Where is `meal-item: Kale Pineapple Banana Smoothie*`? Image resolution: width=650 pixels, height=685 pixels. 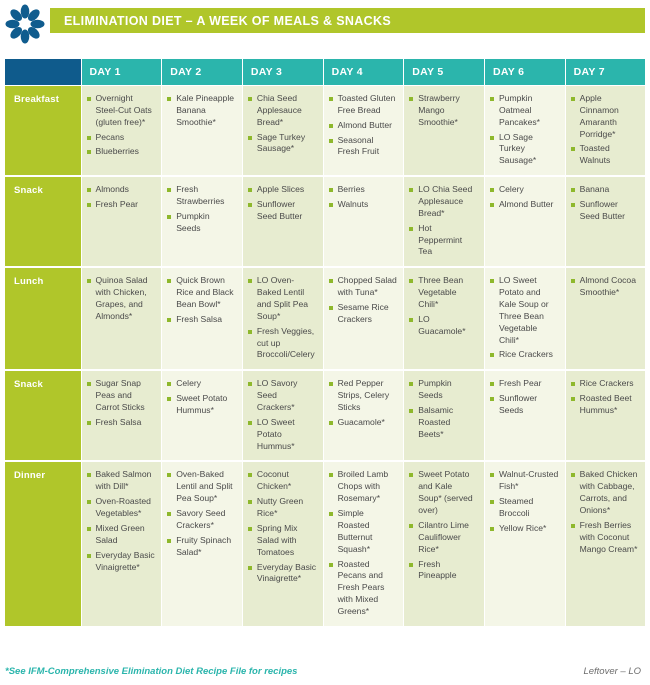 meal-item: Kale Pineapple Banana Smoothie* is located at coordinates (201, 111).